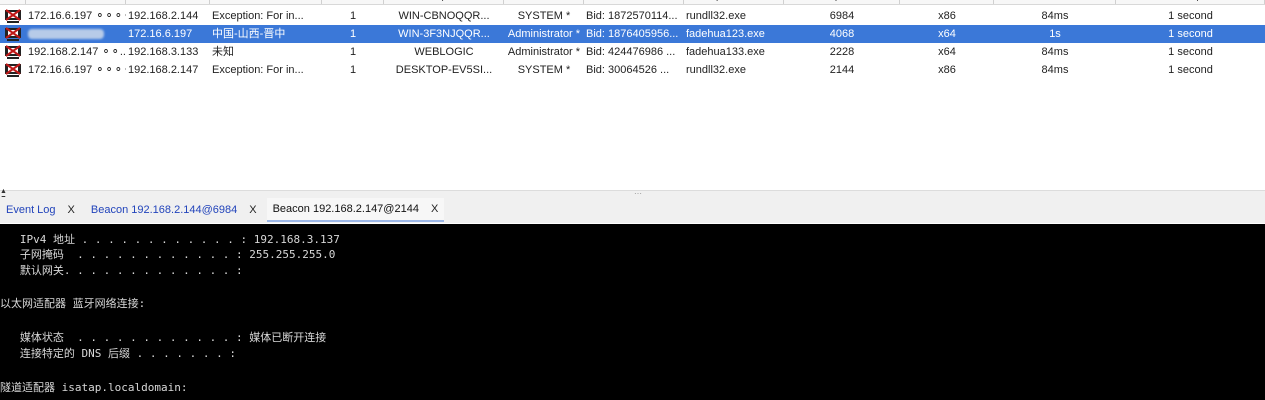 This screenshot has height=400, width=1265. Describe the element at coordinates (168, 52) in the screenshot. I see `cell-internal: 192.168.3.133` at that location.